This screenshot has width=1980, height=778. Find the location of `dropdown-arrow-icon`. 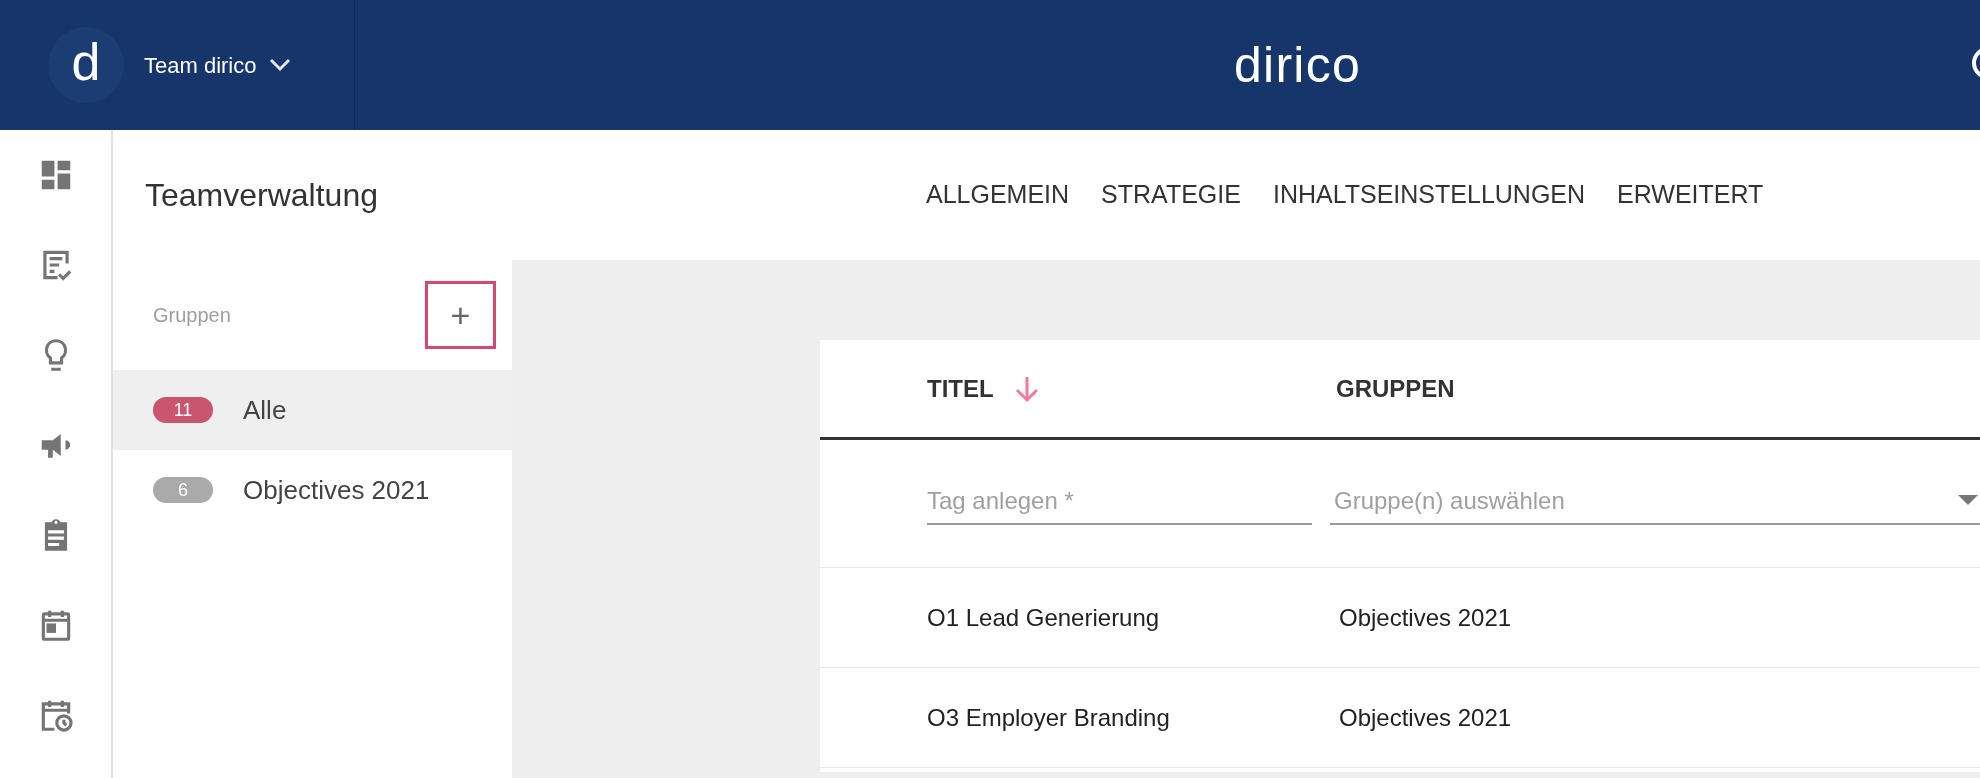

dropdown-arrow-icon is located at coordinates (1968, 500).